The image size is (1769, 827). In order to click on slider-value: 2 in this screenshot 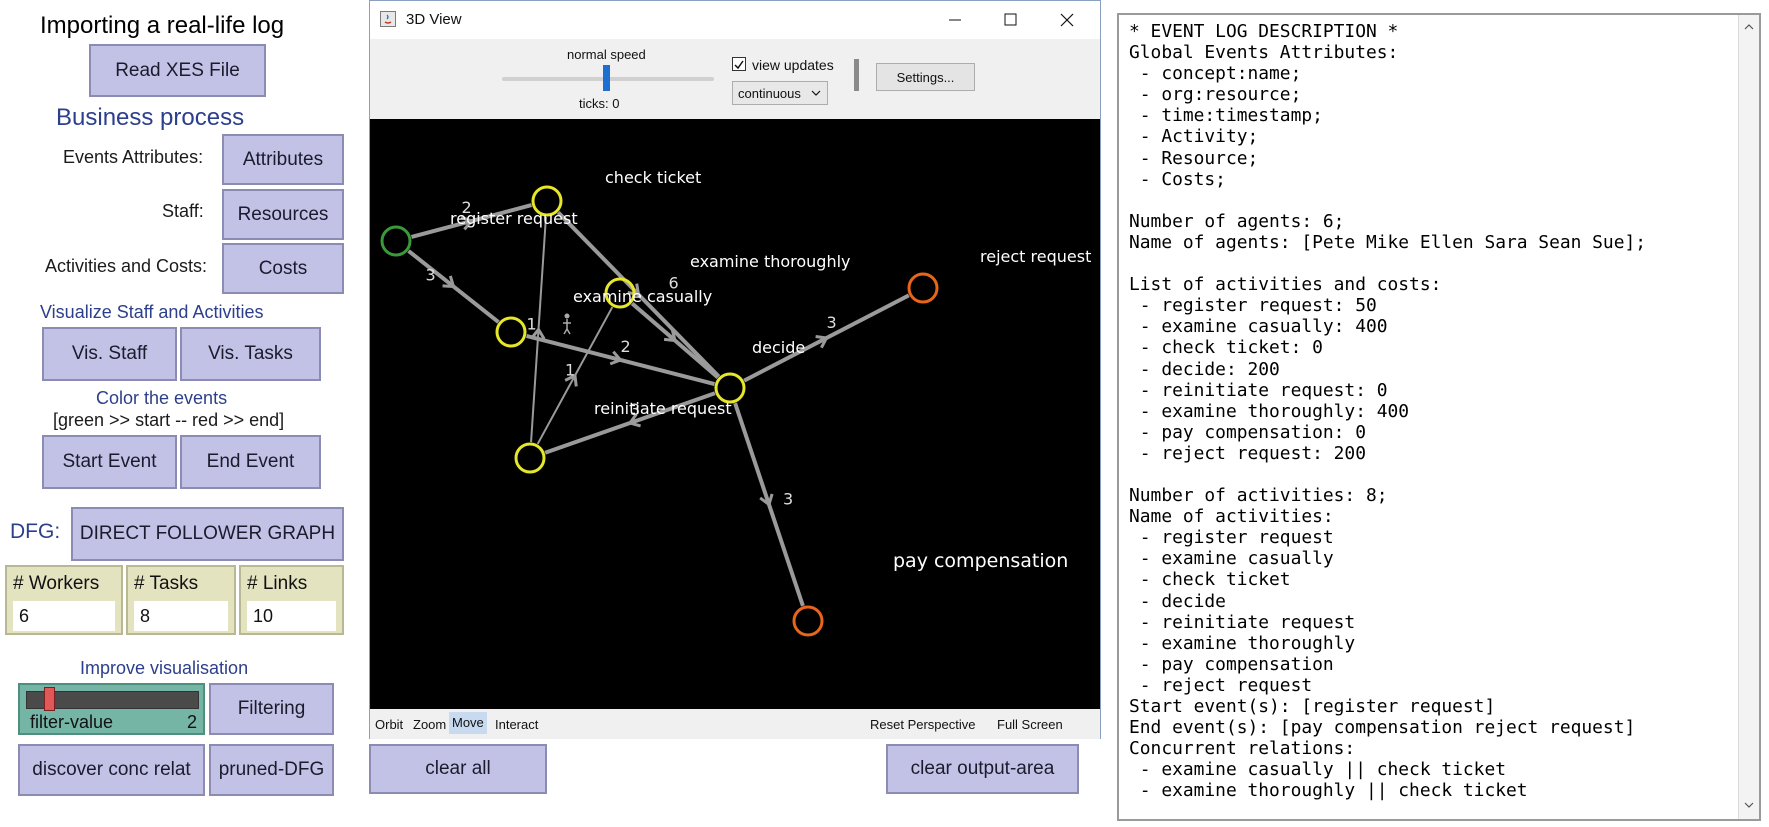, I will do `click(191, 722)`.